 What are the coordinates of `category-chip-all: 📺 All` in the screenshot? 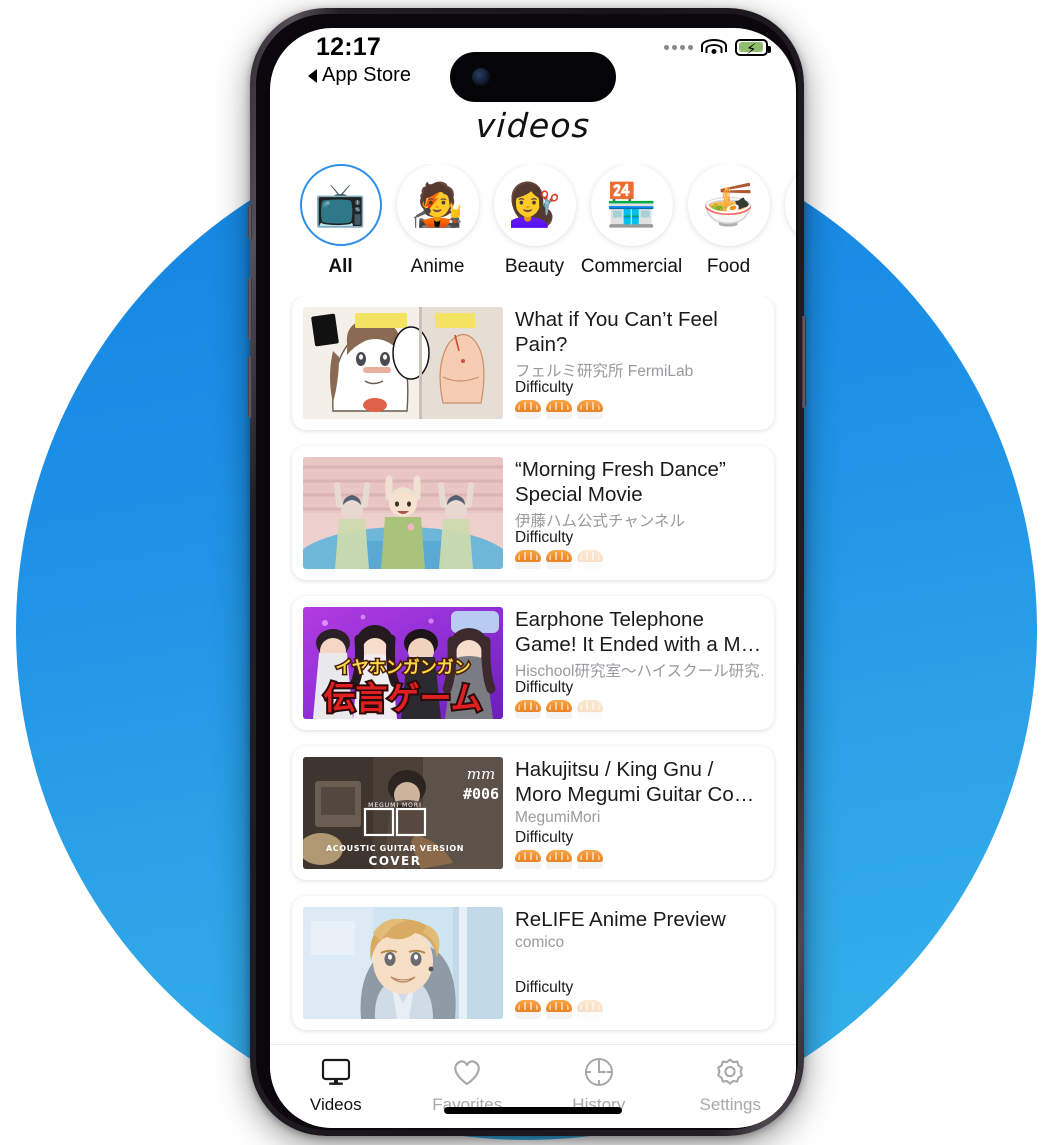 It's located at (340, 221).